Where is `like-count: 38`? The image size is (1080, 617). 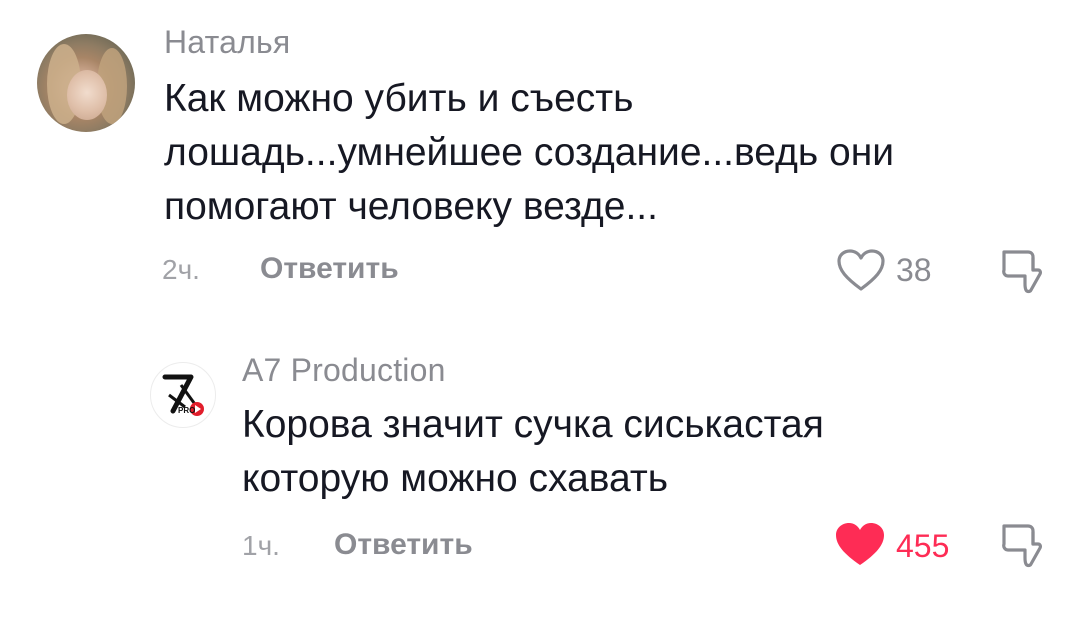 like-count: 38 is located at coordinates (914, 270).